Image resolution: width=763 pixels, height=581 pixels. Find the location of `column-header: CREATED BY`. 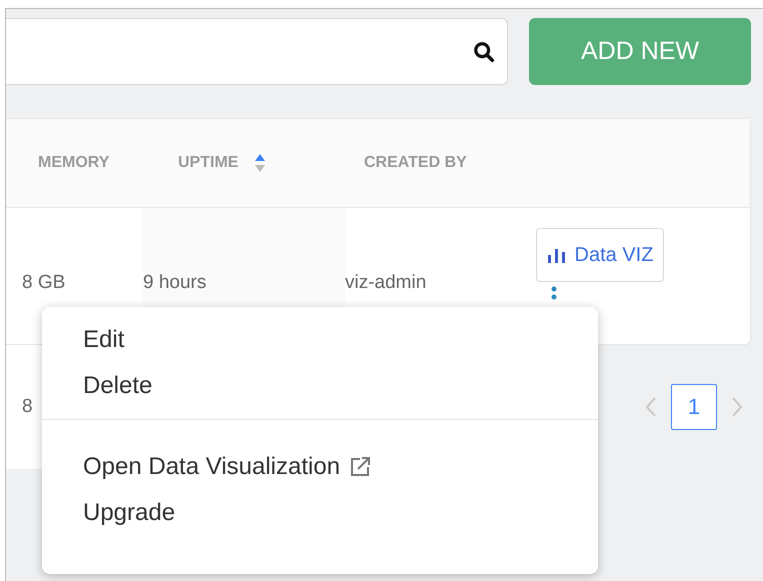

column-header: CREATED BY is located at coordinates (469, 163).